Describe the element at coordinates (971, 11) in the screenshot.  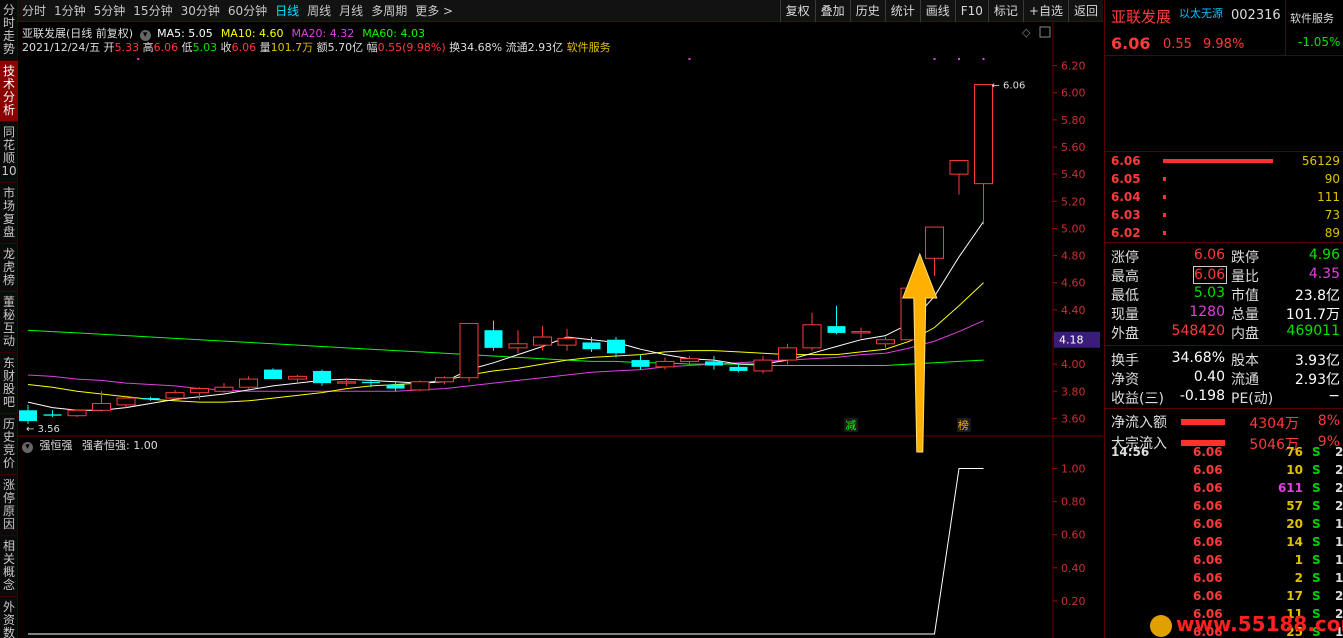
I see `toolbar-button-5: F10` at that location.